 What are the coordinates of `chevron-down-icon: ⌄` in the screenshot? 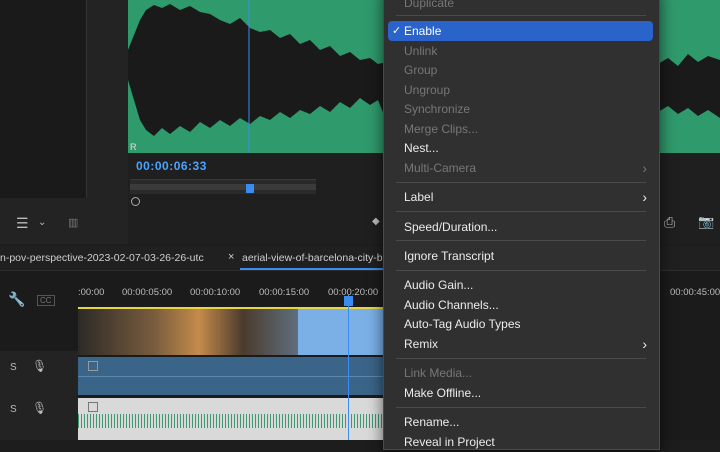 It's located at (42, 222).